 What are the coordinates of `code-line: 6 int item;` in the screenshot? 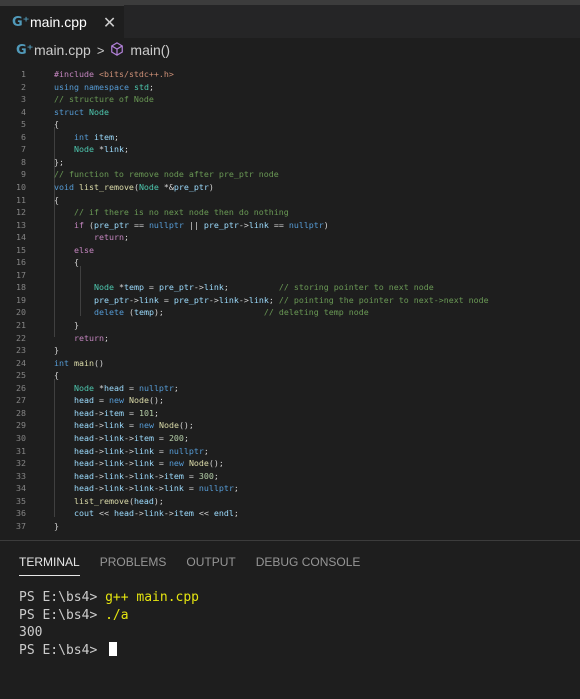 It's located at (290, 137).